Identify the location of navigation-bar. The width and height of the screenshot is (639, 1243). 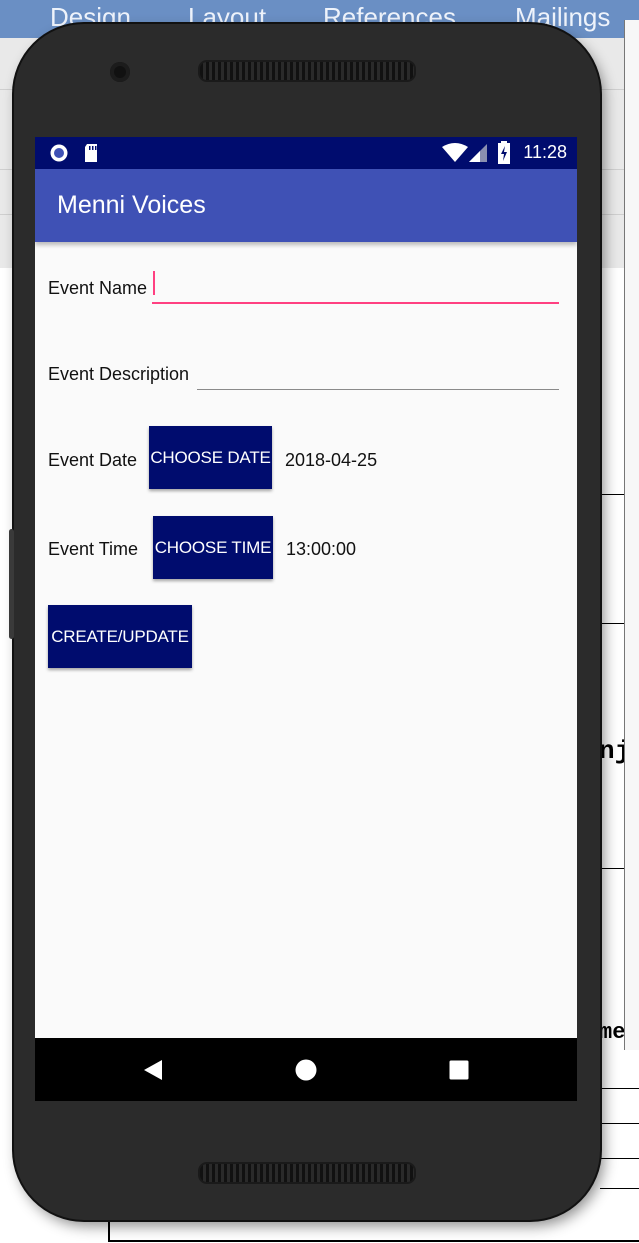
(306, 1069).